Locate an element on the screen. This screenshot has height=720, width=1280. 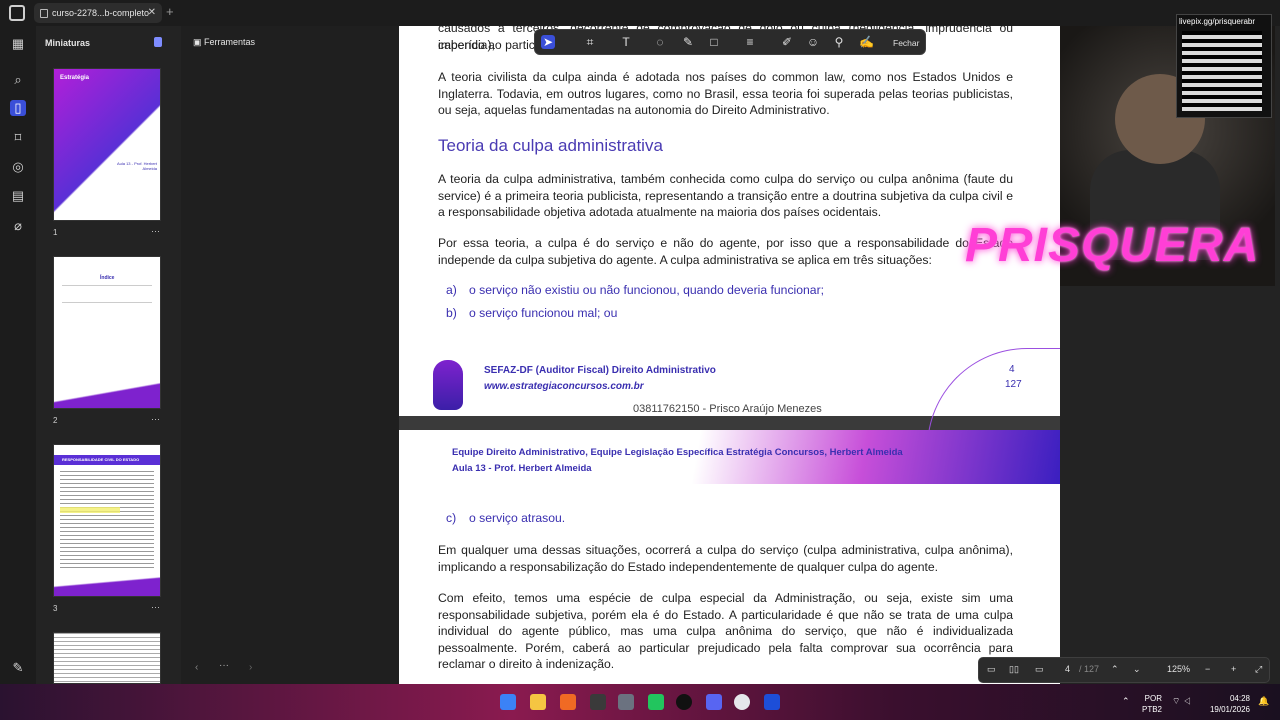
thumb-number: 3 is located at coordinates (55, 608).